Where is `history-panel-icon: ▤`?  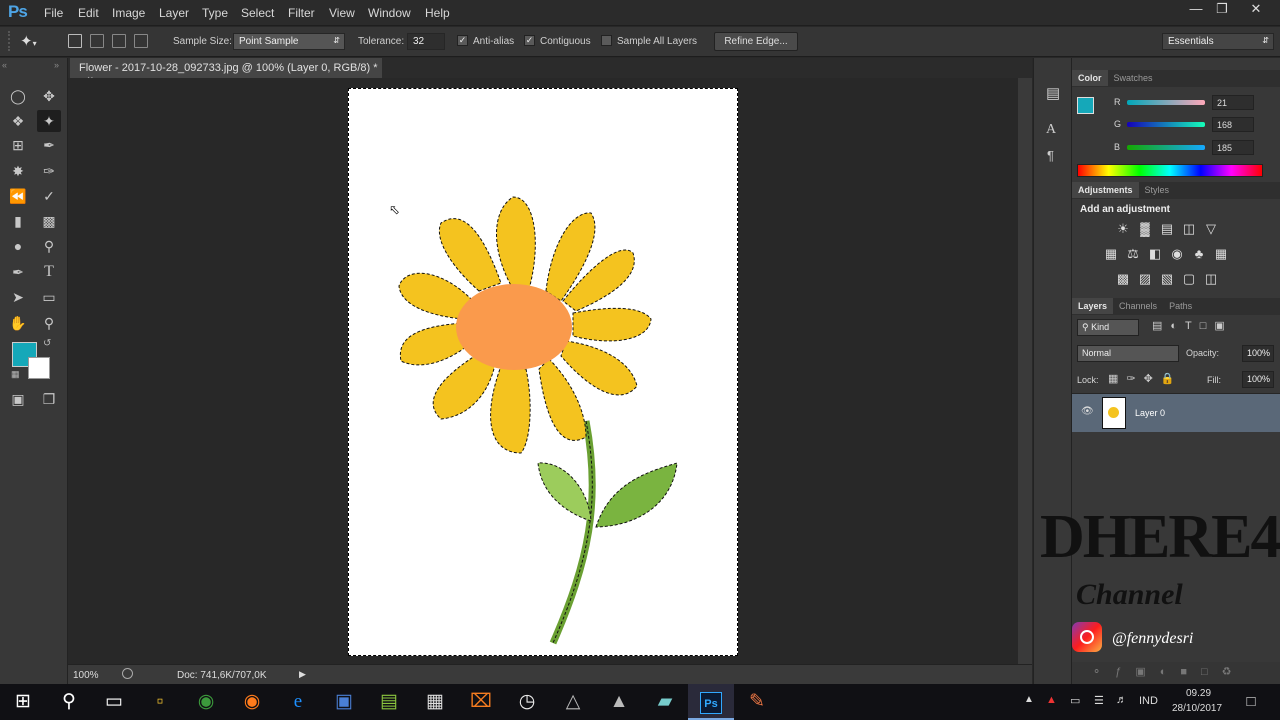
history-panel-icon: ▤ is located at coordinates (1053, 93).